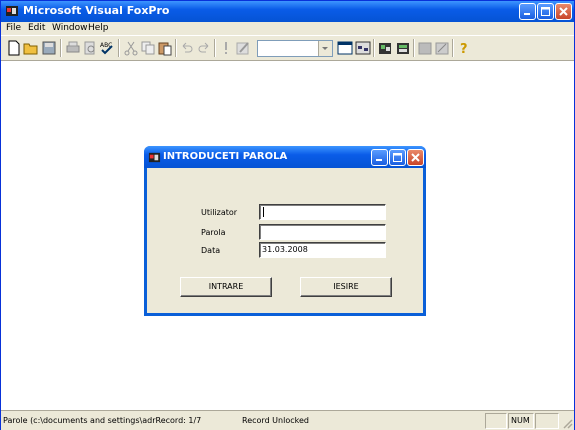 The height and width of the screenshot is (430, 575). Describe the element at coordinates (442, 48) in the screenshot. I see `report-wizard-icon` at that location.